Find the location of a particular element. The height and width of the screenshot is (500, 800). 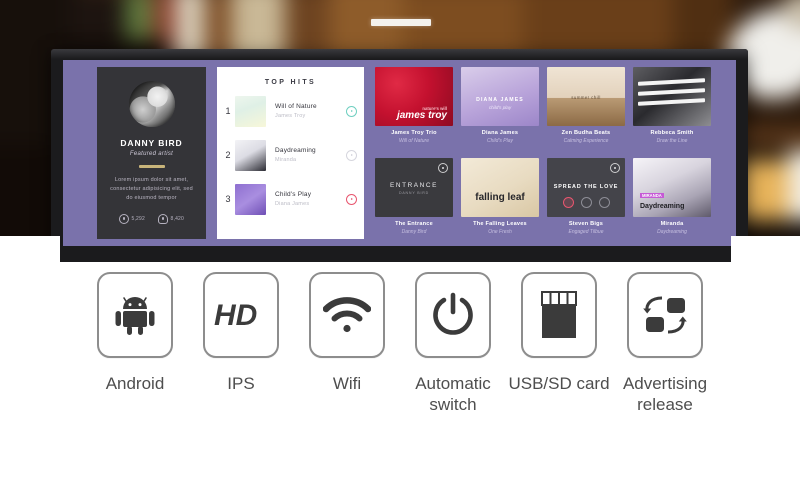

power-icon is located at coordinates (453, 313).